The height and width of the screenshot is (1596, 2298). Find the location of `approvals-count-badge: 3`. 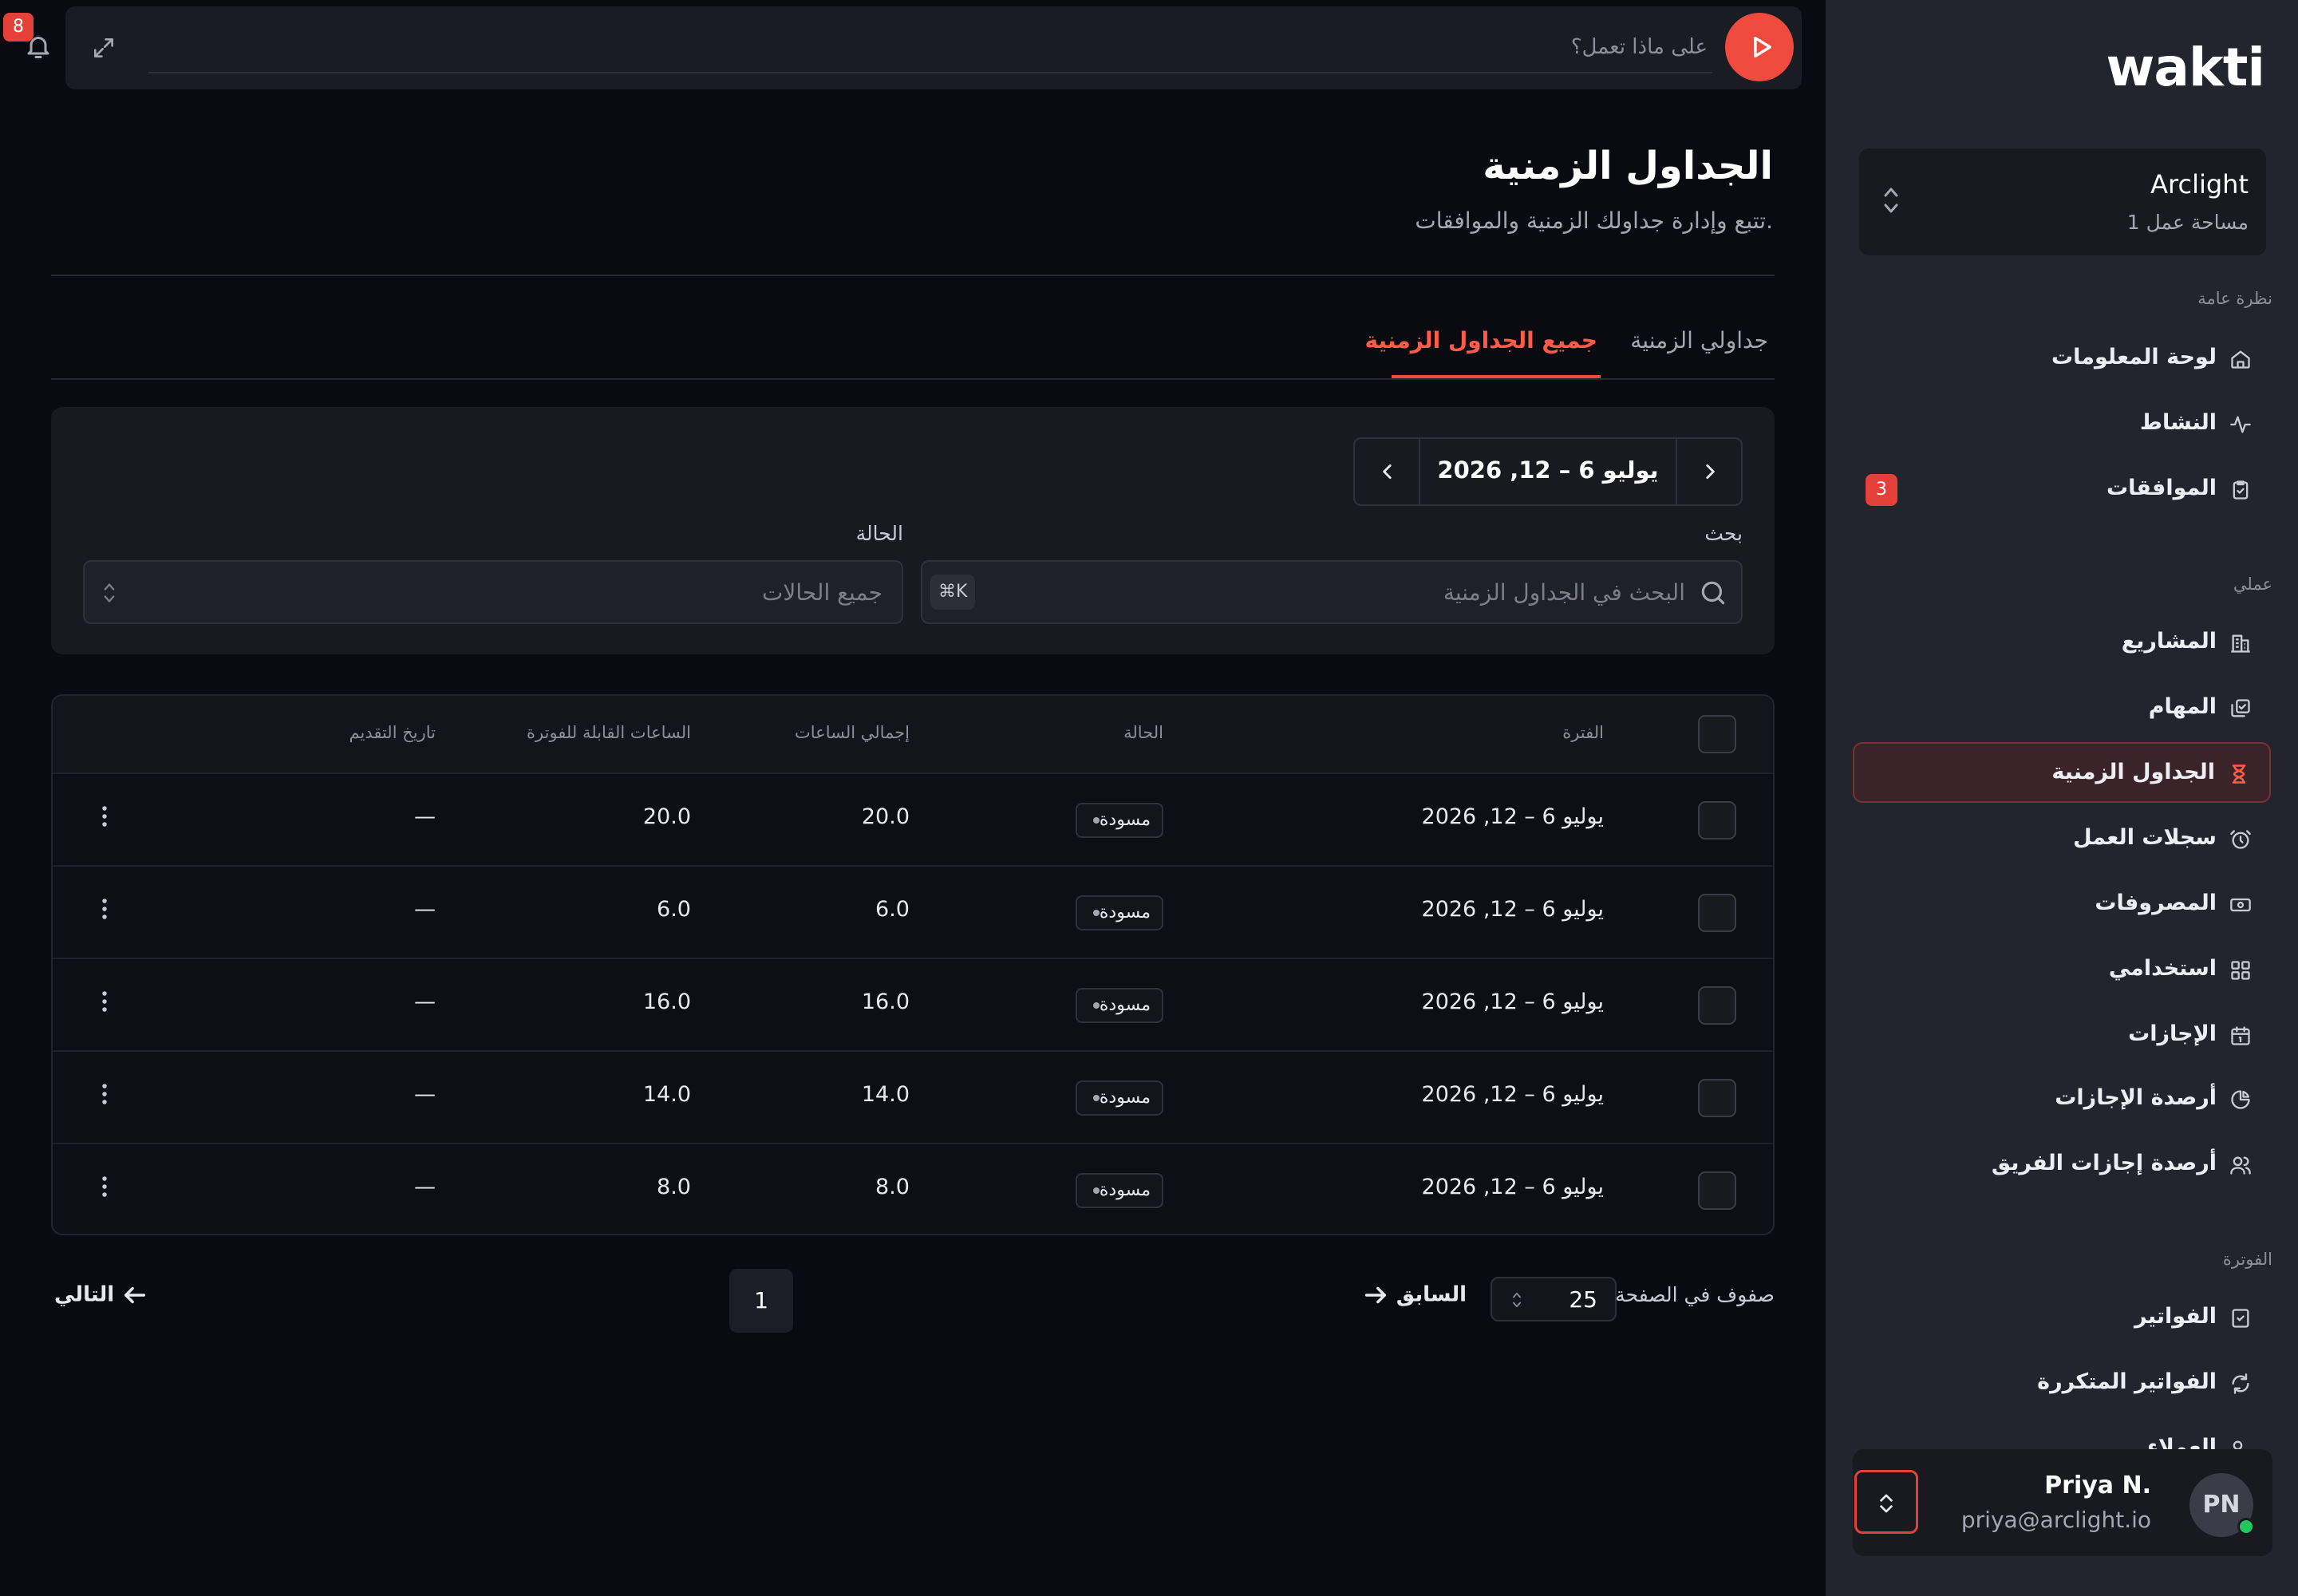

approvals-count-badge: 3 is located at coordinates (1882, 490).